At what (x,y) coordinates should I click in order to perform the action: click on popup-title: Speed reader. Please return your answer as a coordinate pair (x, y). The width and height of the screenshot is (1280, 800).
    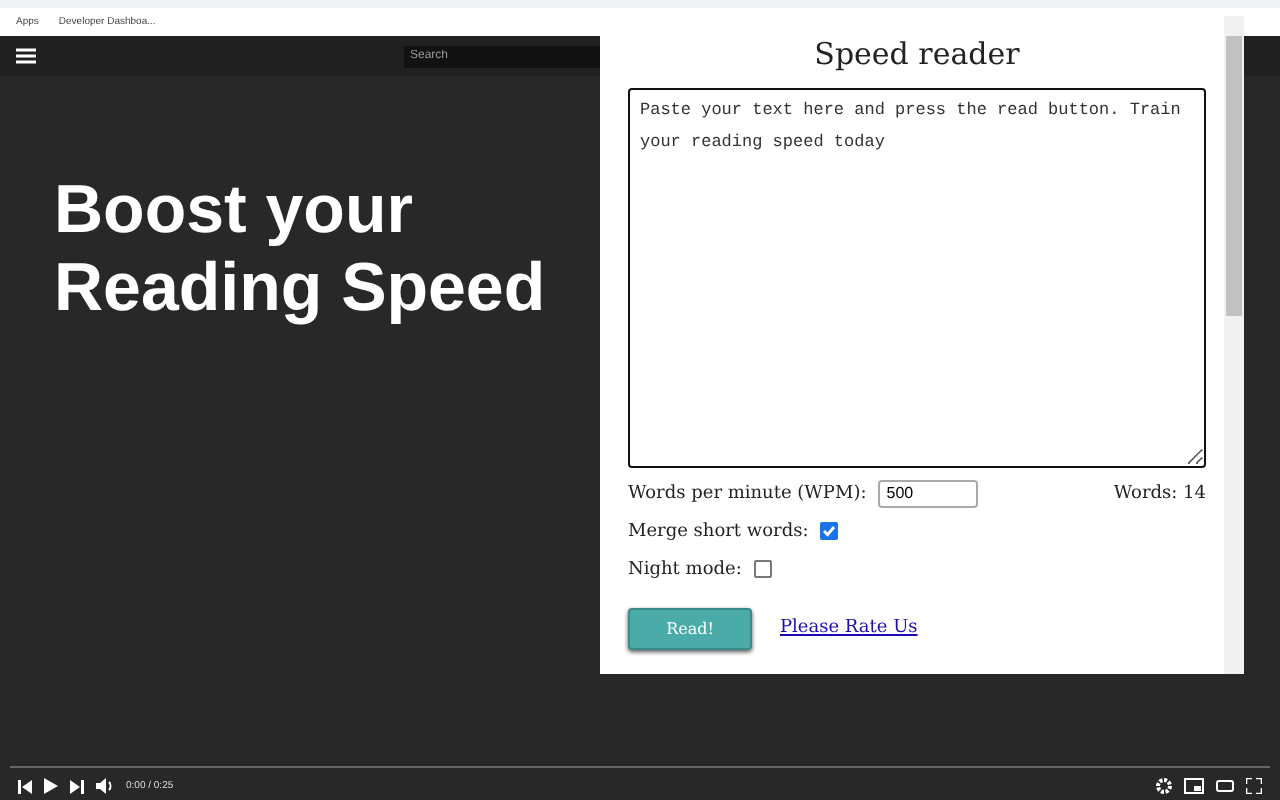
    Looking at the image, I should click on (917, 55).